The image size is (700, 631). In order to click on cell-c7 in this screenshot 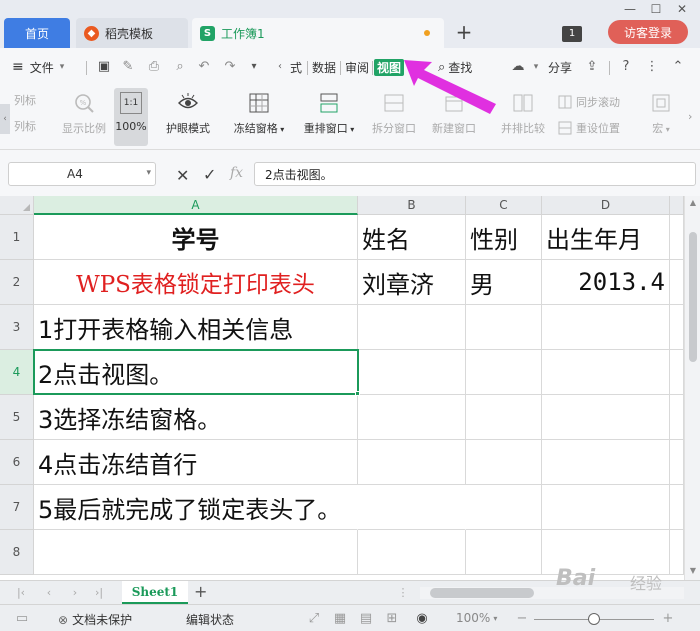, I will do `click(504, 507)`.